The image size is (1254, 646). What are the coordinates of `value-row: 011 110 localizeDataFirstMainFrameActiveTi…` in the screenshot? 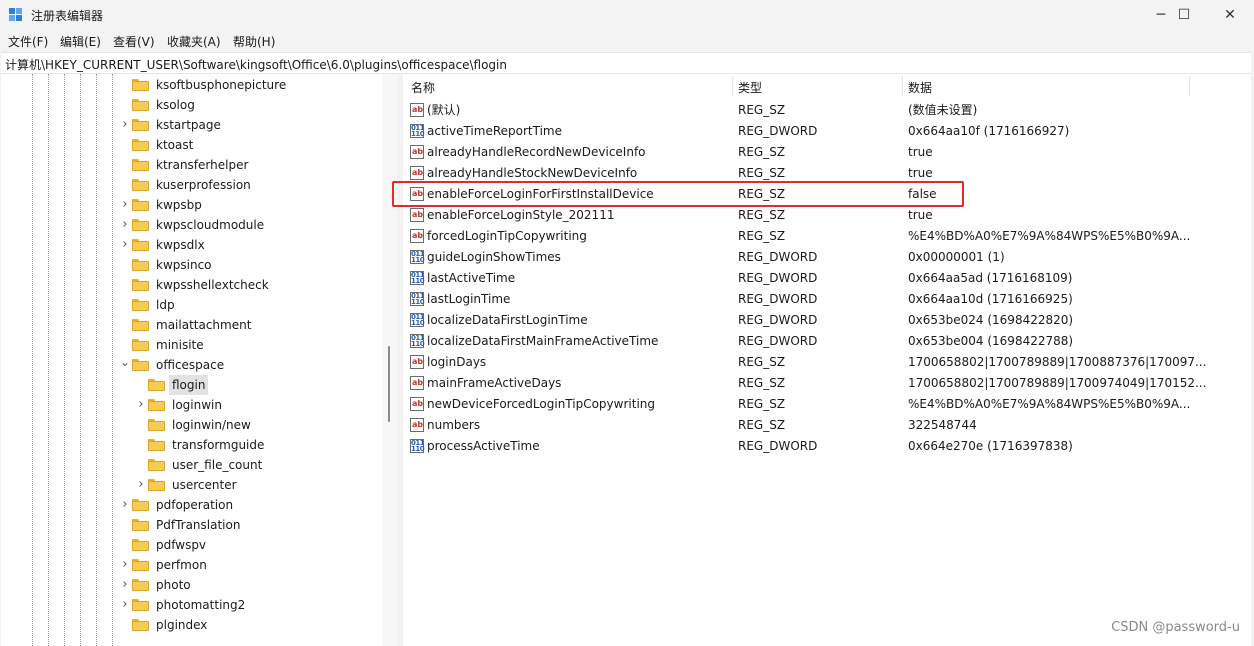 It's located at (827, 341).